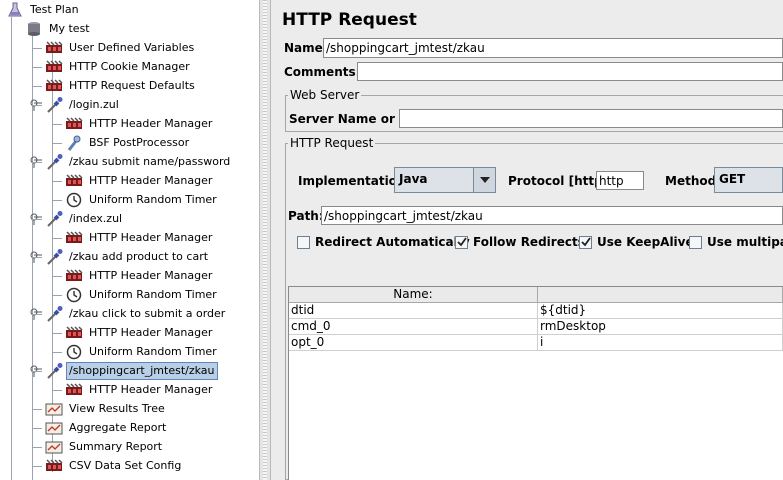 The height and width of the screenshot is (480, 783). What do you see at coordinates (413, 326) in the screenshot?
I see `param-name-cell: cmd_0` at bounding box center [413, 326].